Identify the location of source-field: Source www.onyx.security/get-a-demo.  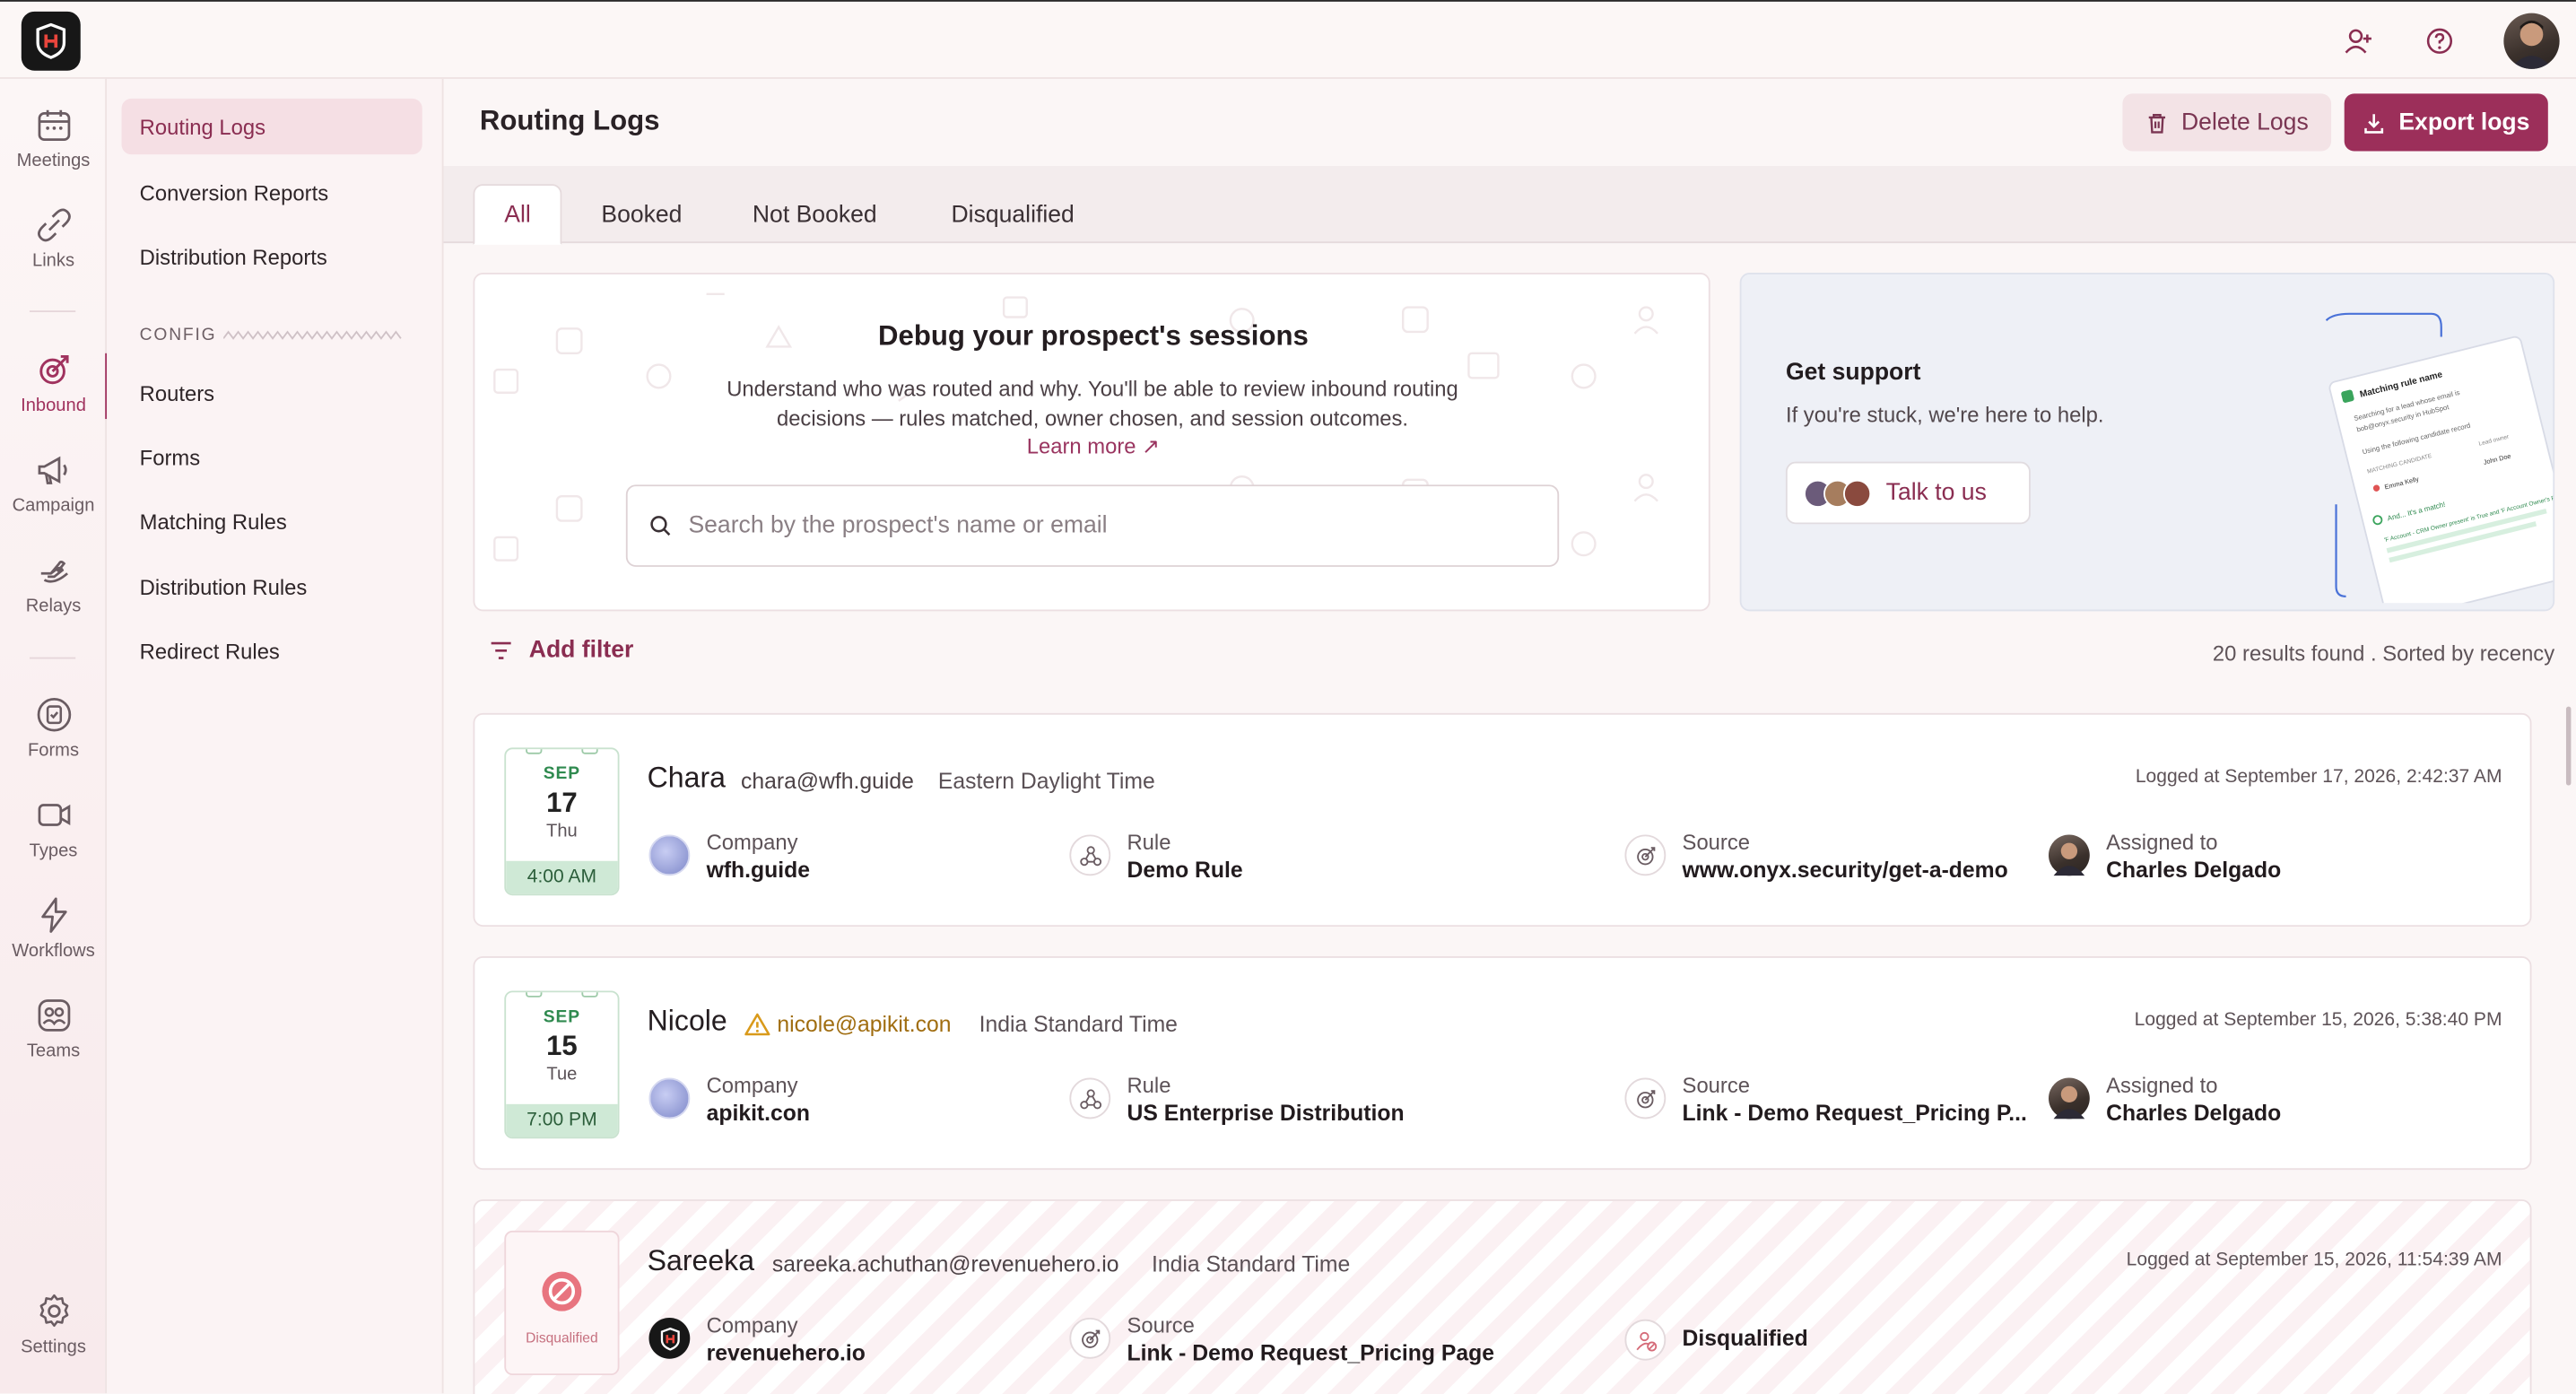
(1816, 856).